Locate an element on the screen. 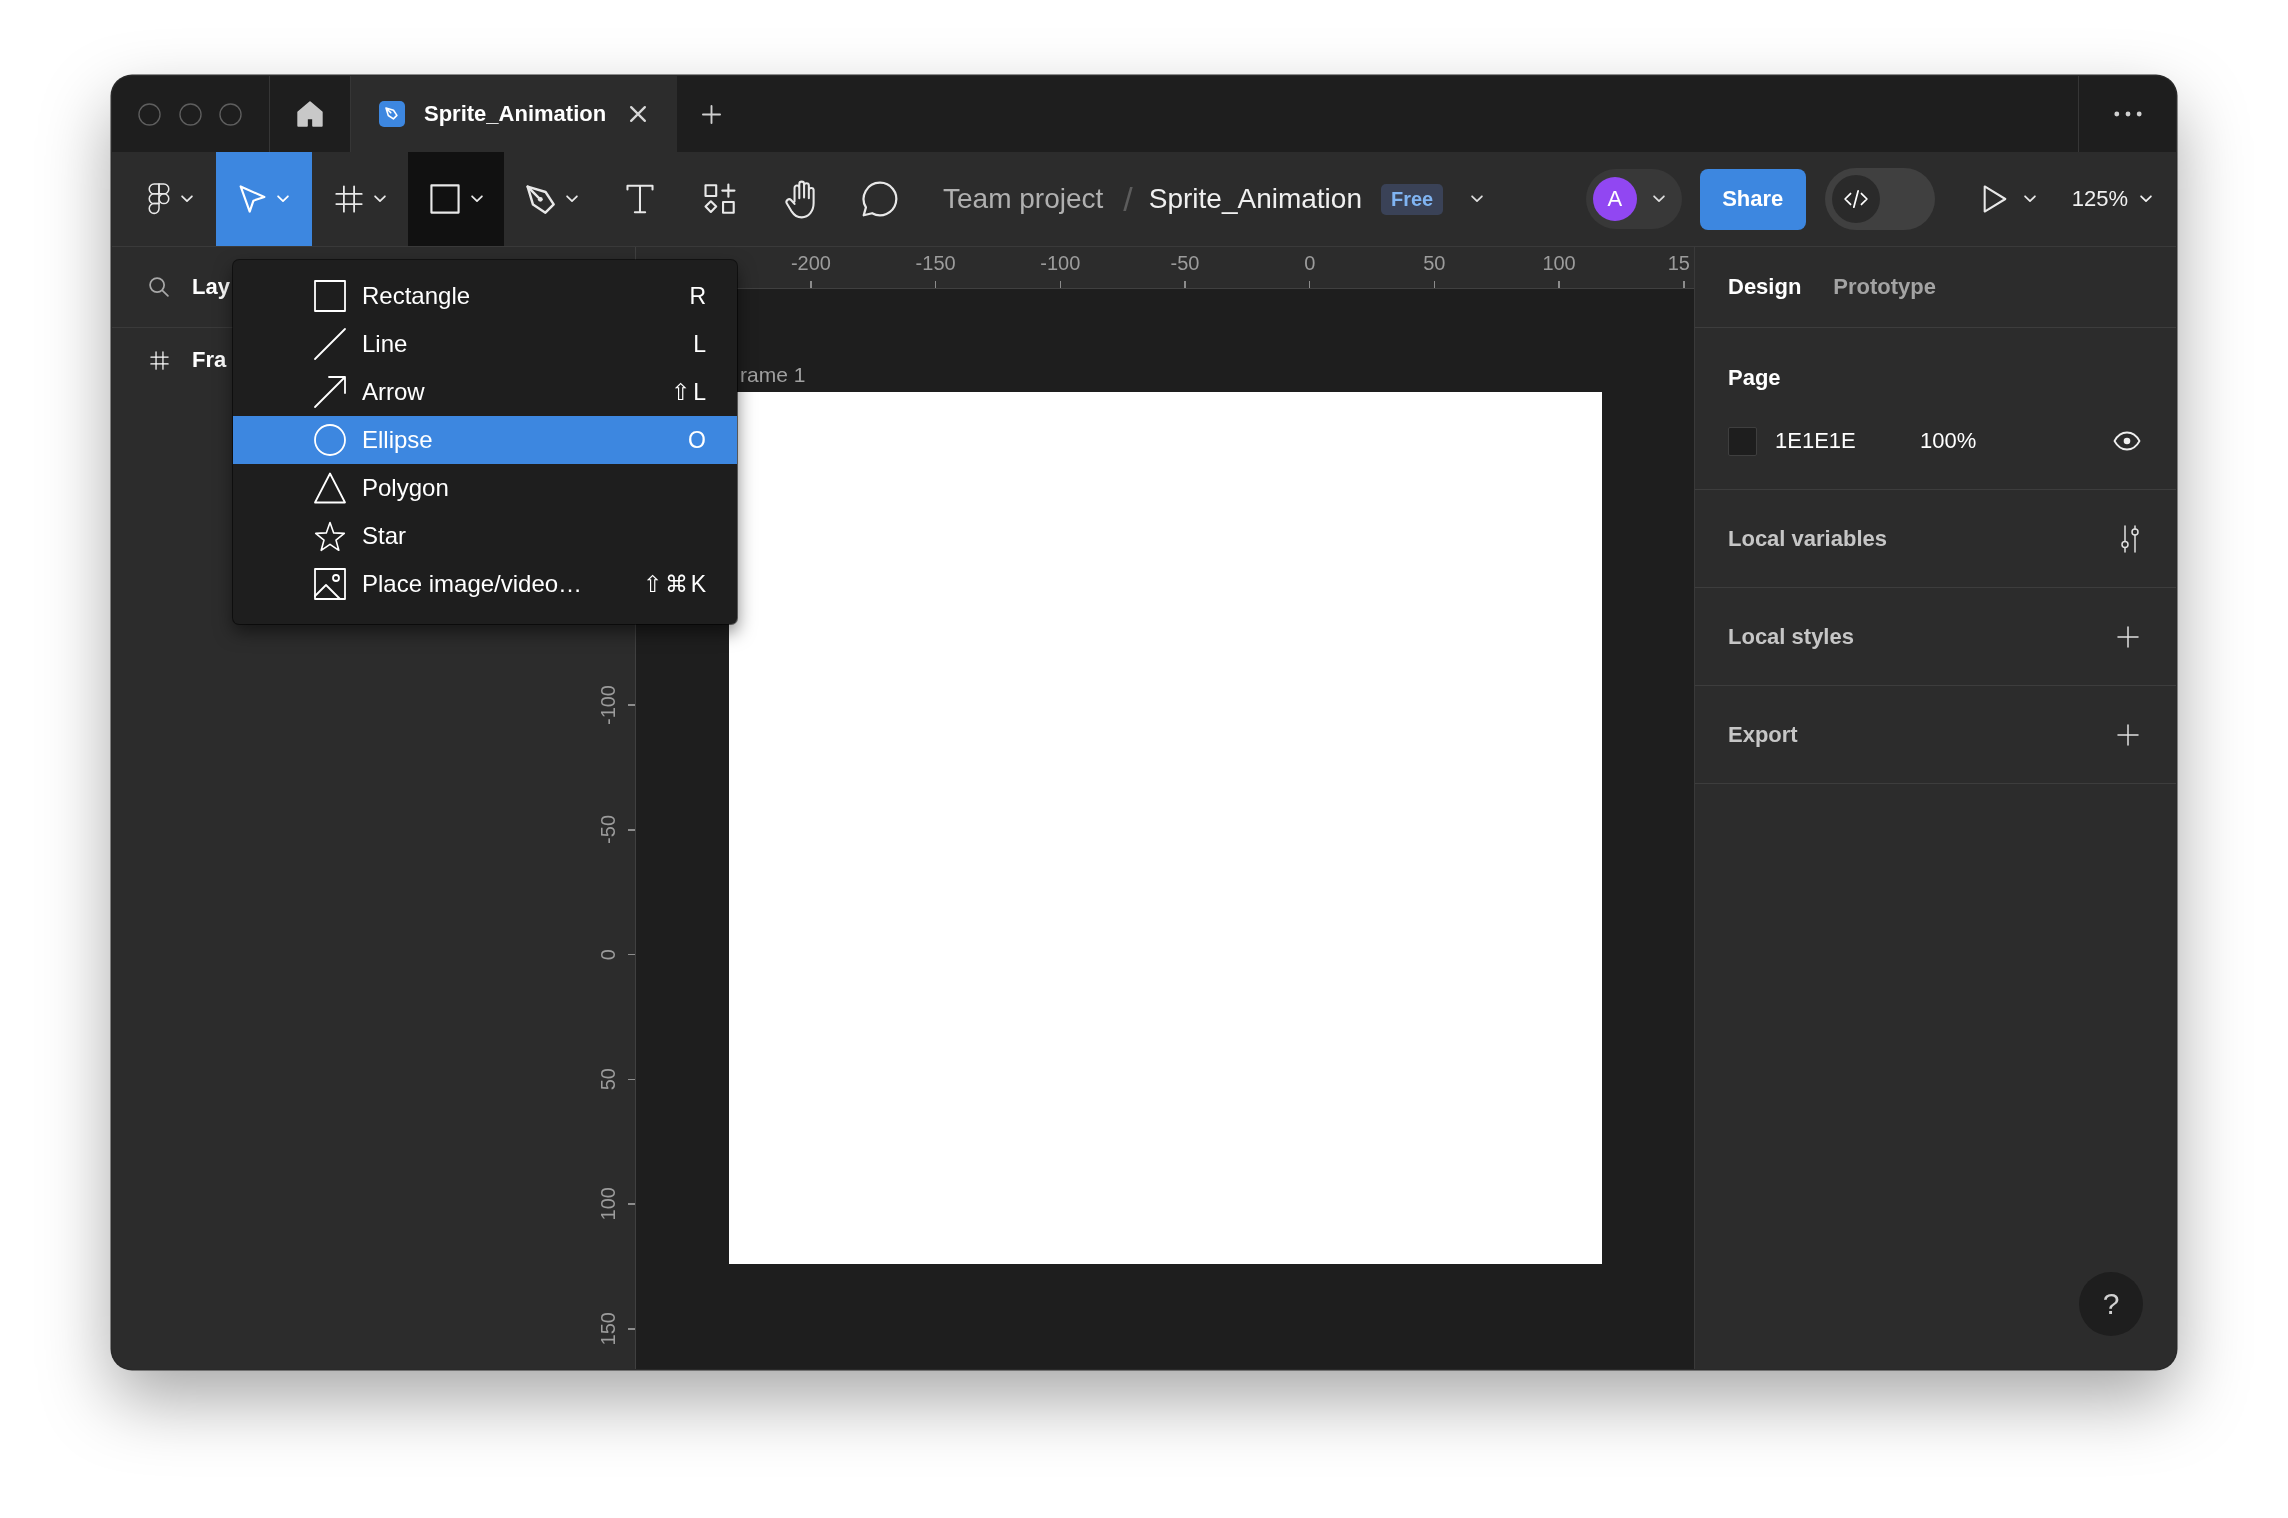  ruler-label: 150 is located at coordinates (608, 1329).